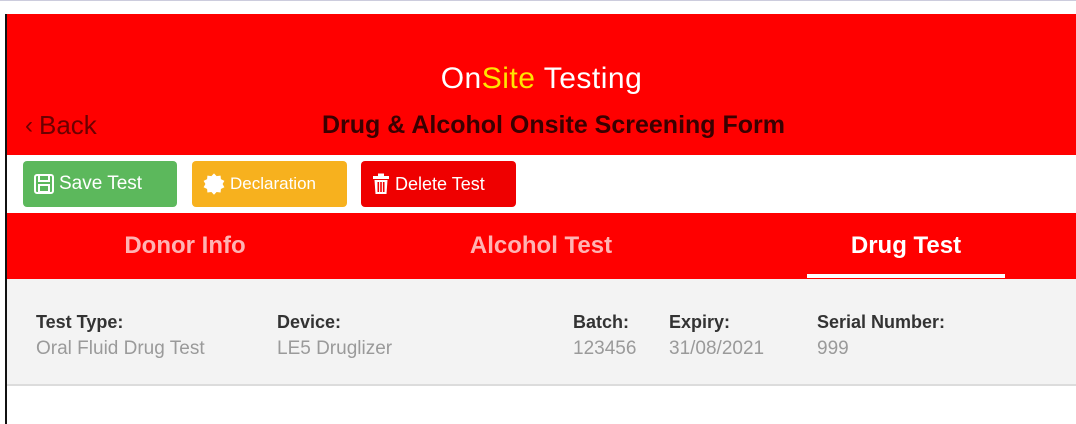 This screenshot has width=1076, height=424. What do you see at coordinates (44, 184) in the screenshot?
I see `floppy-disk-icon` at bounding box center [44, 184].